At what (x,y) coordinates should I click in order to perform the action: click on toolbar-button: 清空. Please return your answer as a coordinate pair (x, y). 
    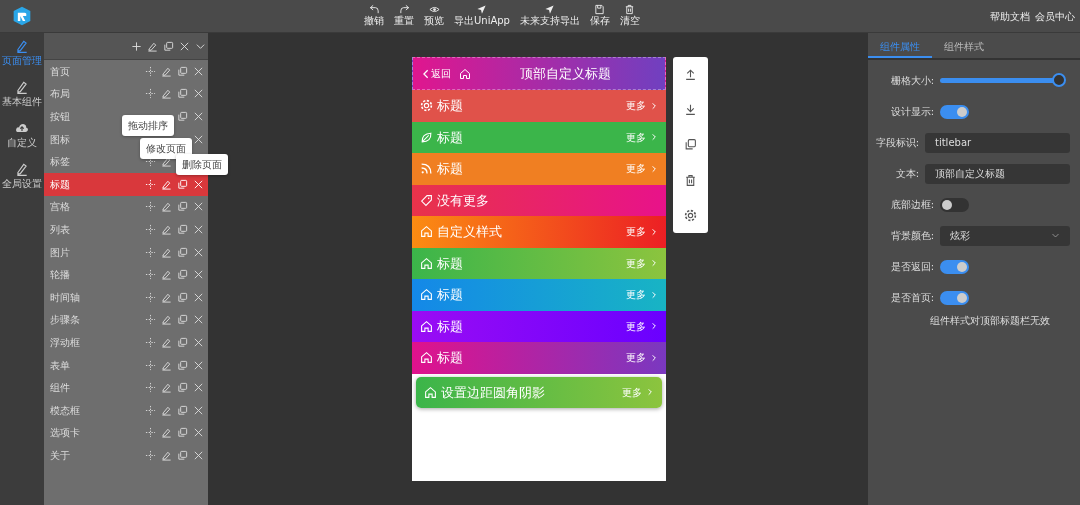
    Looking at the image, I should click on (630, 15).